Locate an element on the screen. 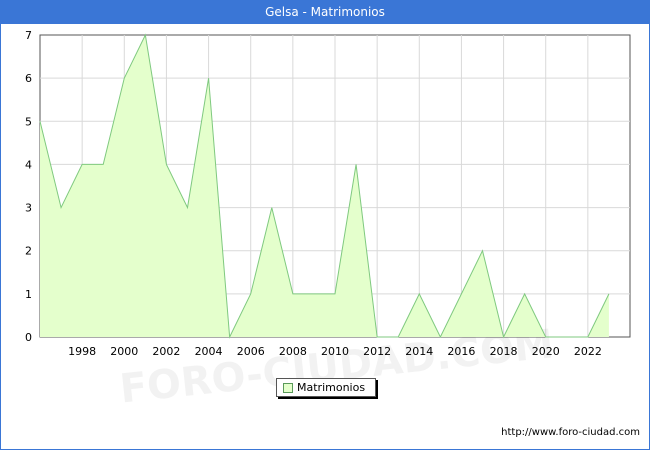 This screenshot has height=450, width=650. x-tick-label: 2010 is located at coordinates (335, 351).